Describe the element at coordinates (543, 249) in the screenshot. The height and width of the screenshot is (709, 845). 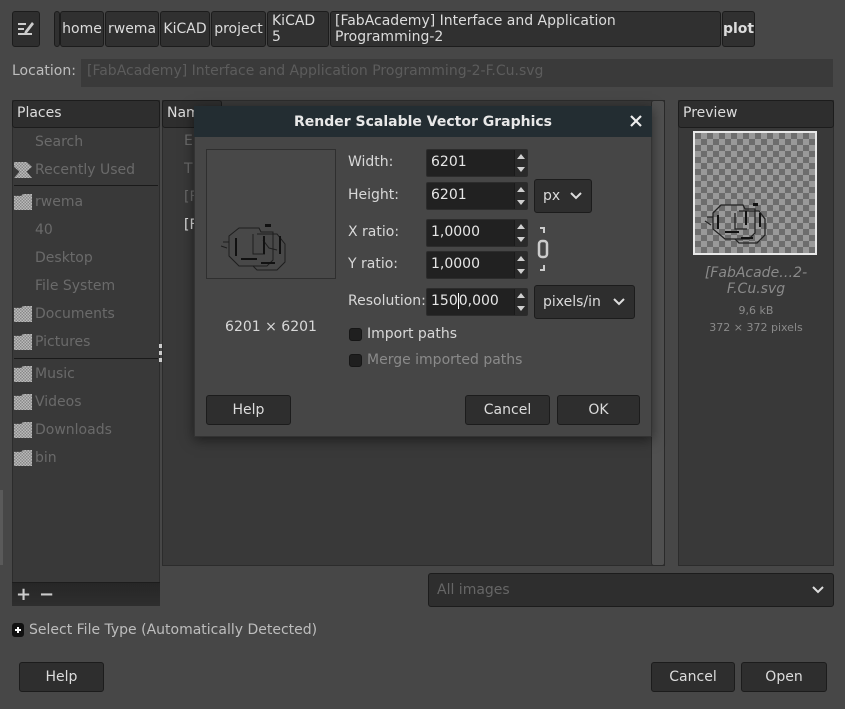
I see `chain-link-toggle` at that location.